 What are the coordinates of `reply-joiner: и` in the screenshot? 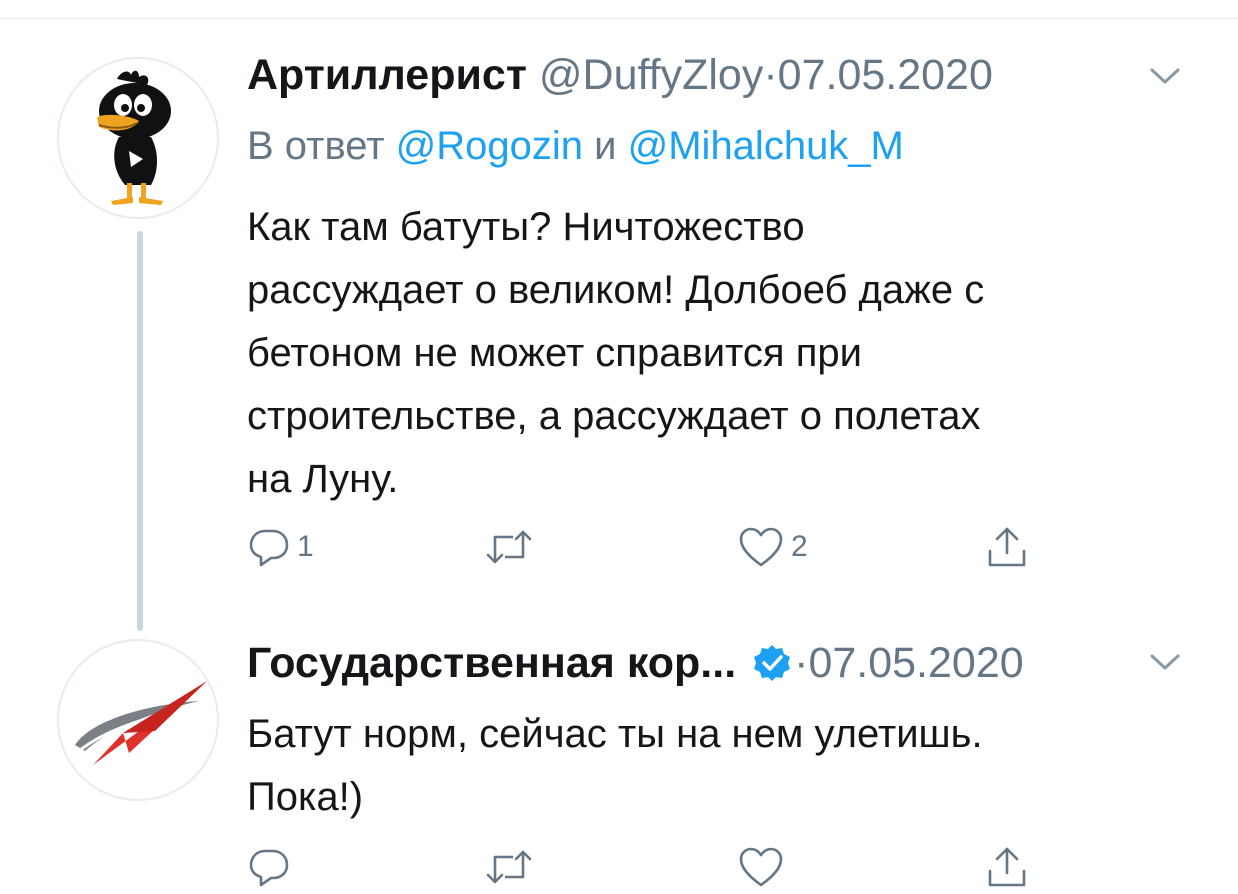 It's located at (605, 146).